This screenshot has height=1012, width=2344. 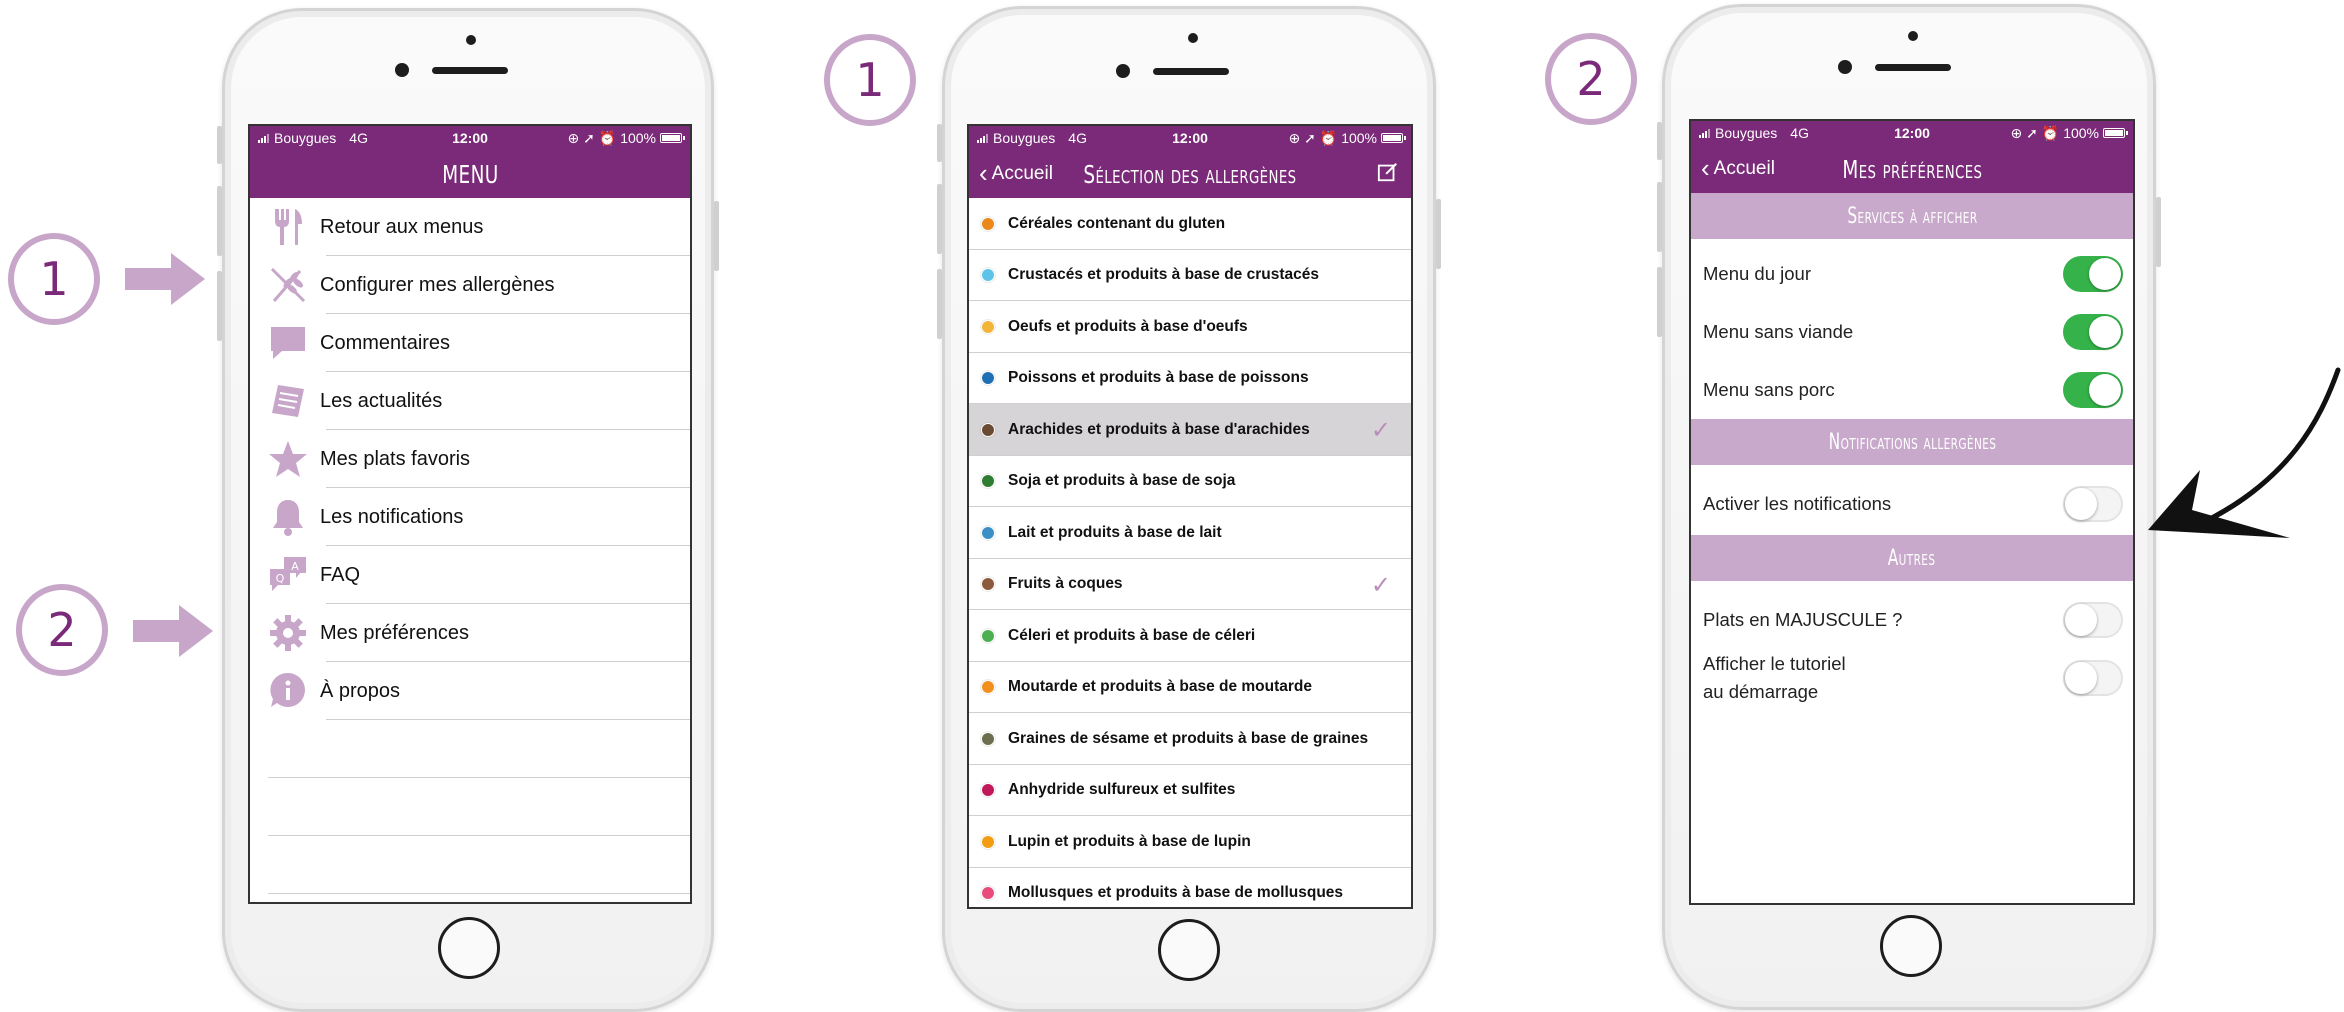 What do you see at coordinates (1774, 677) in the screenshot?
I see `preference-label: Afficher le tutoriel au démarrage` at bounding box center [1774, 677].